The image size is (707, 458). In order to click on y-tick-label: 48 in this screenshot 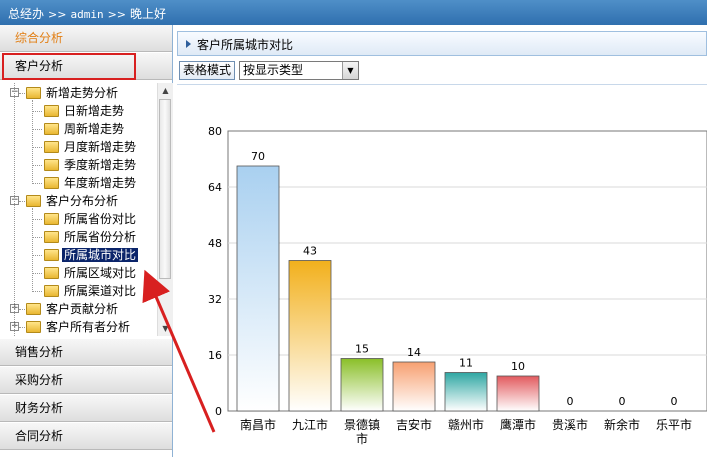, I will do `click(215, 243)`.